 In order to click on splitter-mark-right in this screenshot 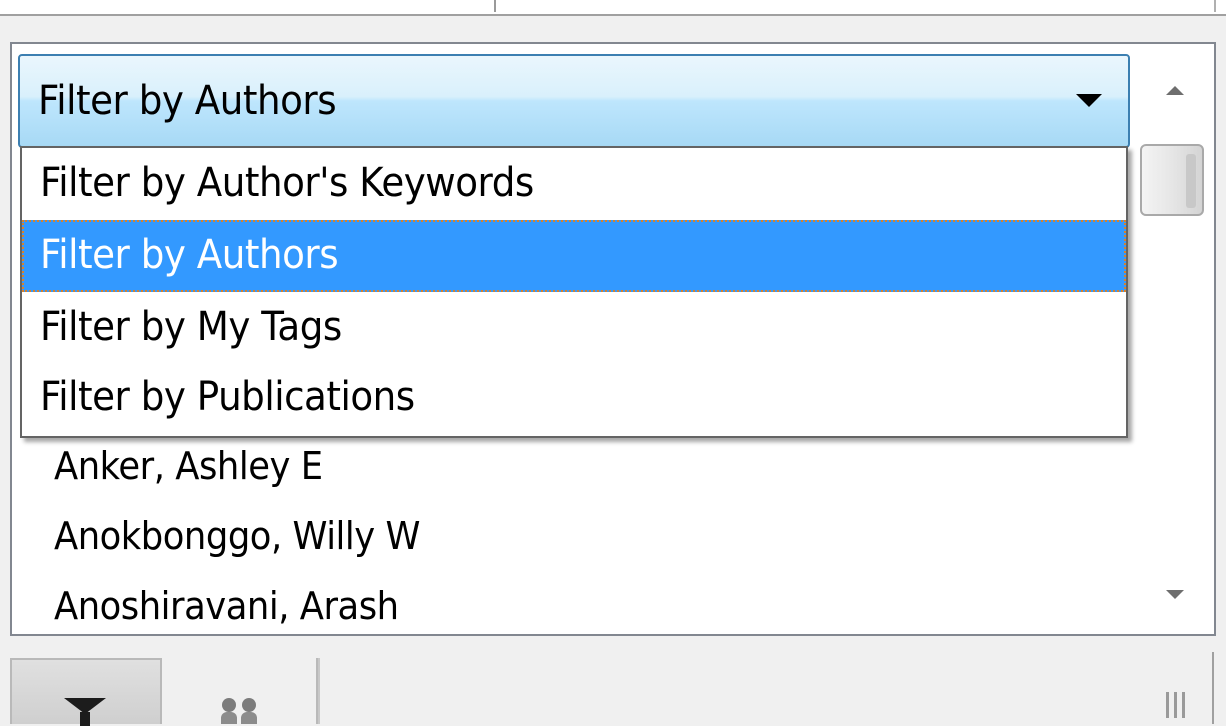, I will do `click(1215, 6)`.